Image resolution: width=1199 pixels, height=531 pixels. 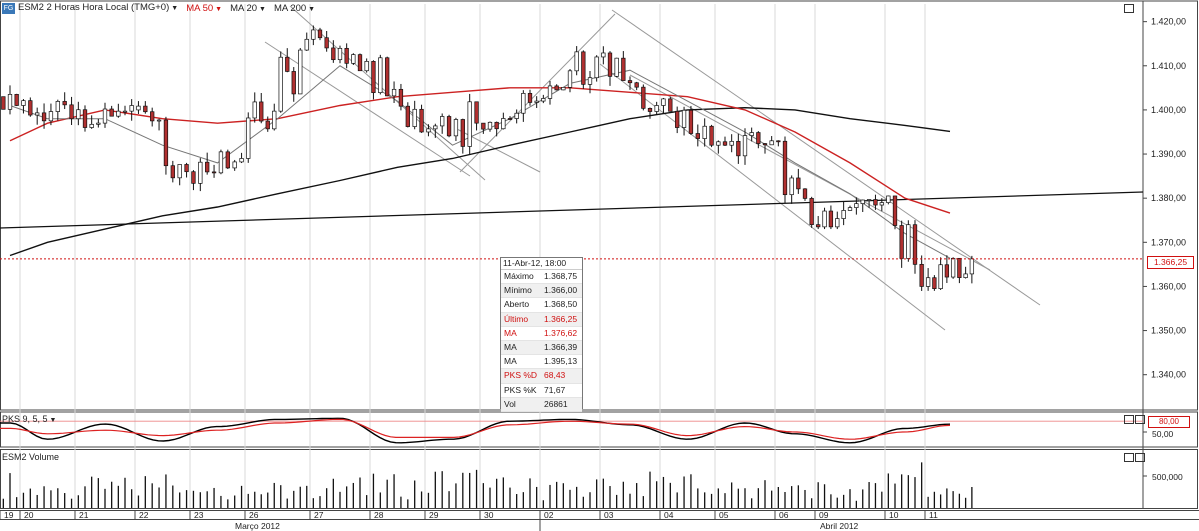 What do you see at coordinates (541, 277) in the screenshot?
I see `tooltip-row: Máximo 1.368,75` at bounding box center [541, 277].